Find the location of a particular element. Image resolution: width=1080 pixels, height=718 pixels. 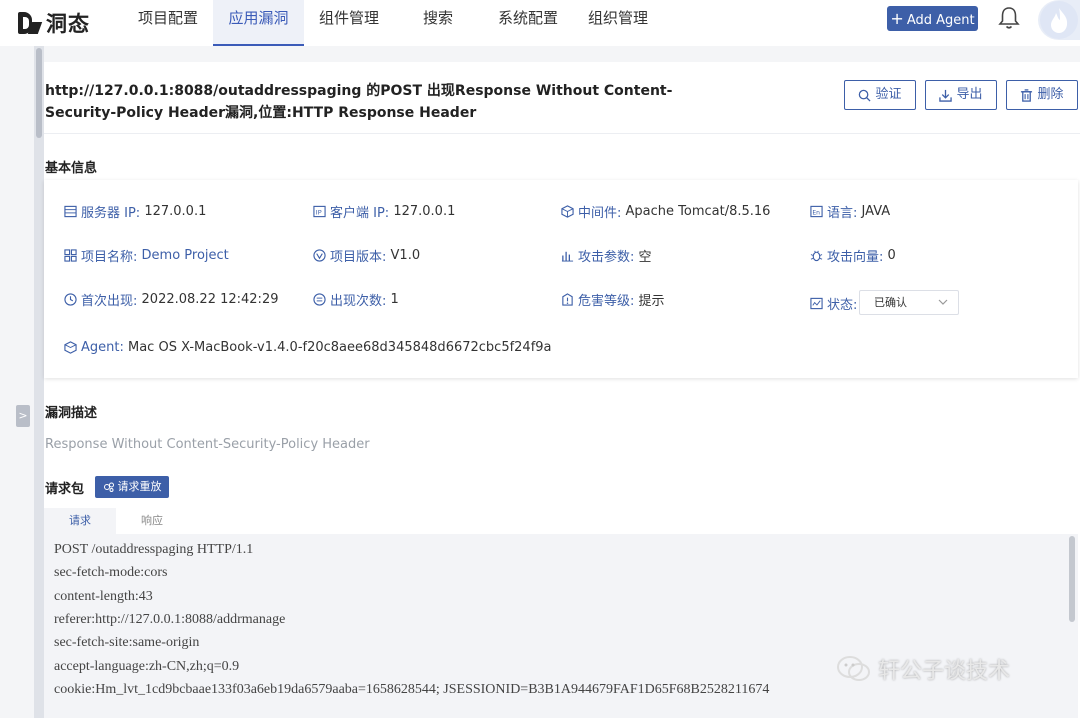

server-icon is located at coordinates (70, 211).